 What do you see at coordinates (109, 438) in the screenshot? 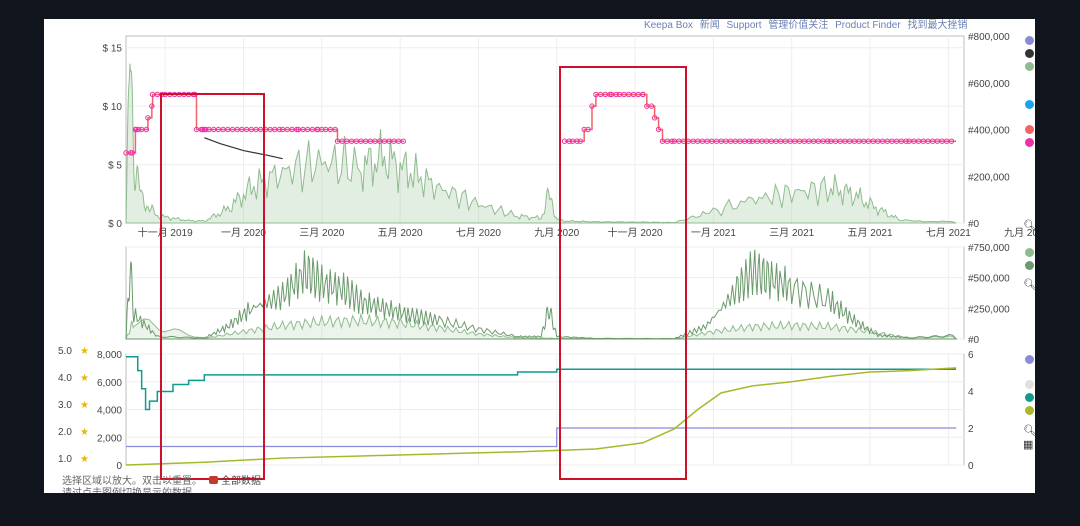
I see `y-left-tick-label: 2,000` at bounding box center [109, 438].